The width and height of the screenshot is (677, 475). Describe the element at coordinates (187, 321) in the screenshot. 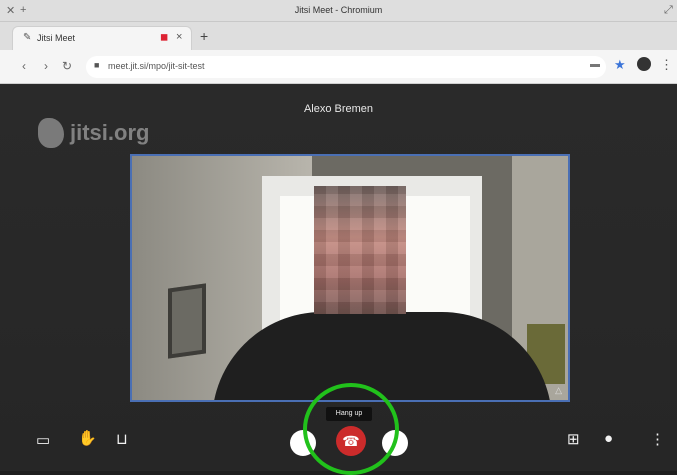

I see `video-background` at that location.